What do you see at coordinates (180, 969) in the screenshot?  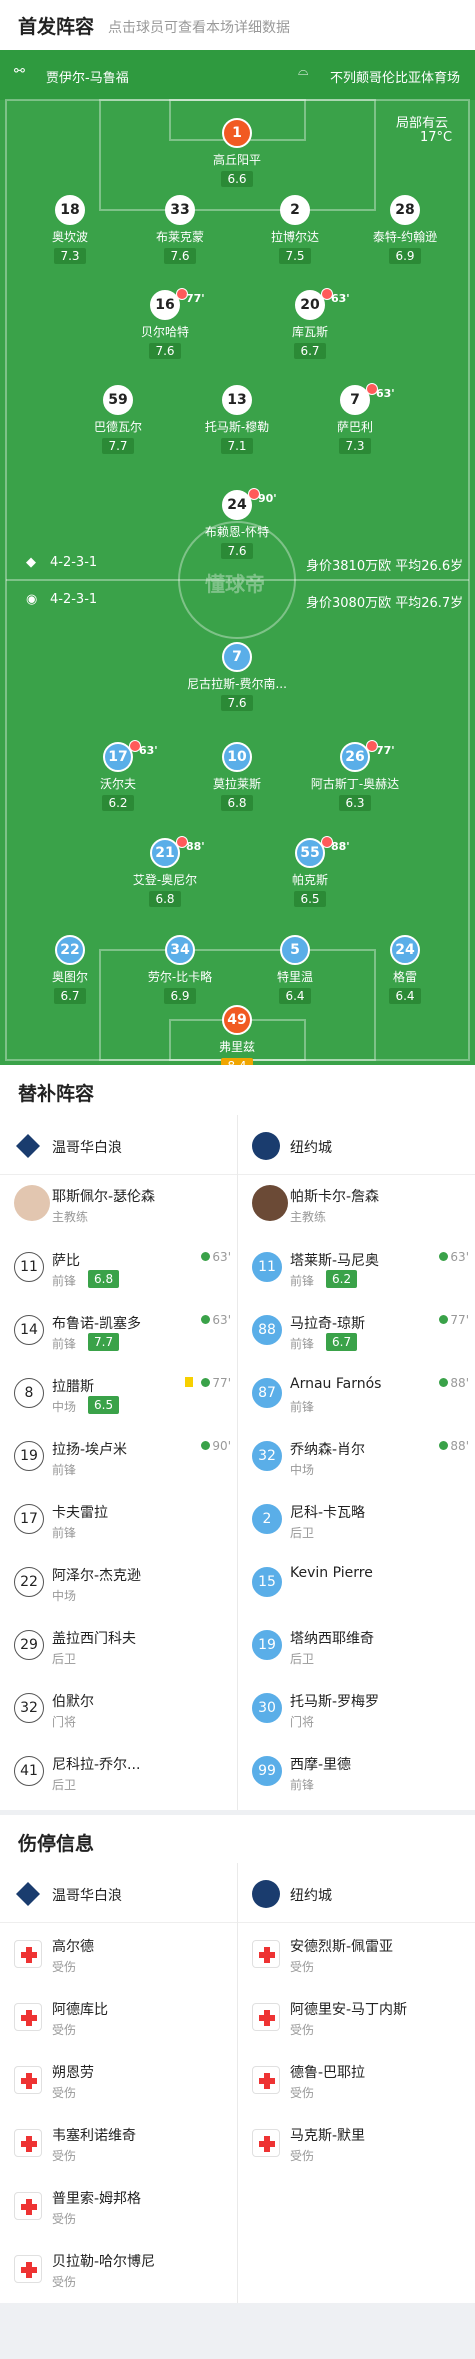 I see `away-player-34: 34 劳尔-比卡略 6.9` at bounding box center [180, 969].